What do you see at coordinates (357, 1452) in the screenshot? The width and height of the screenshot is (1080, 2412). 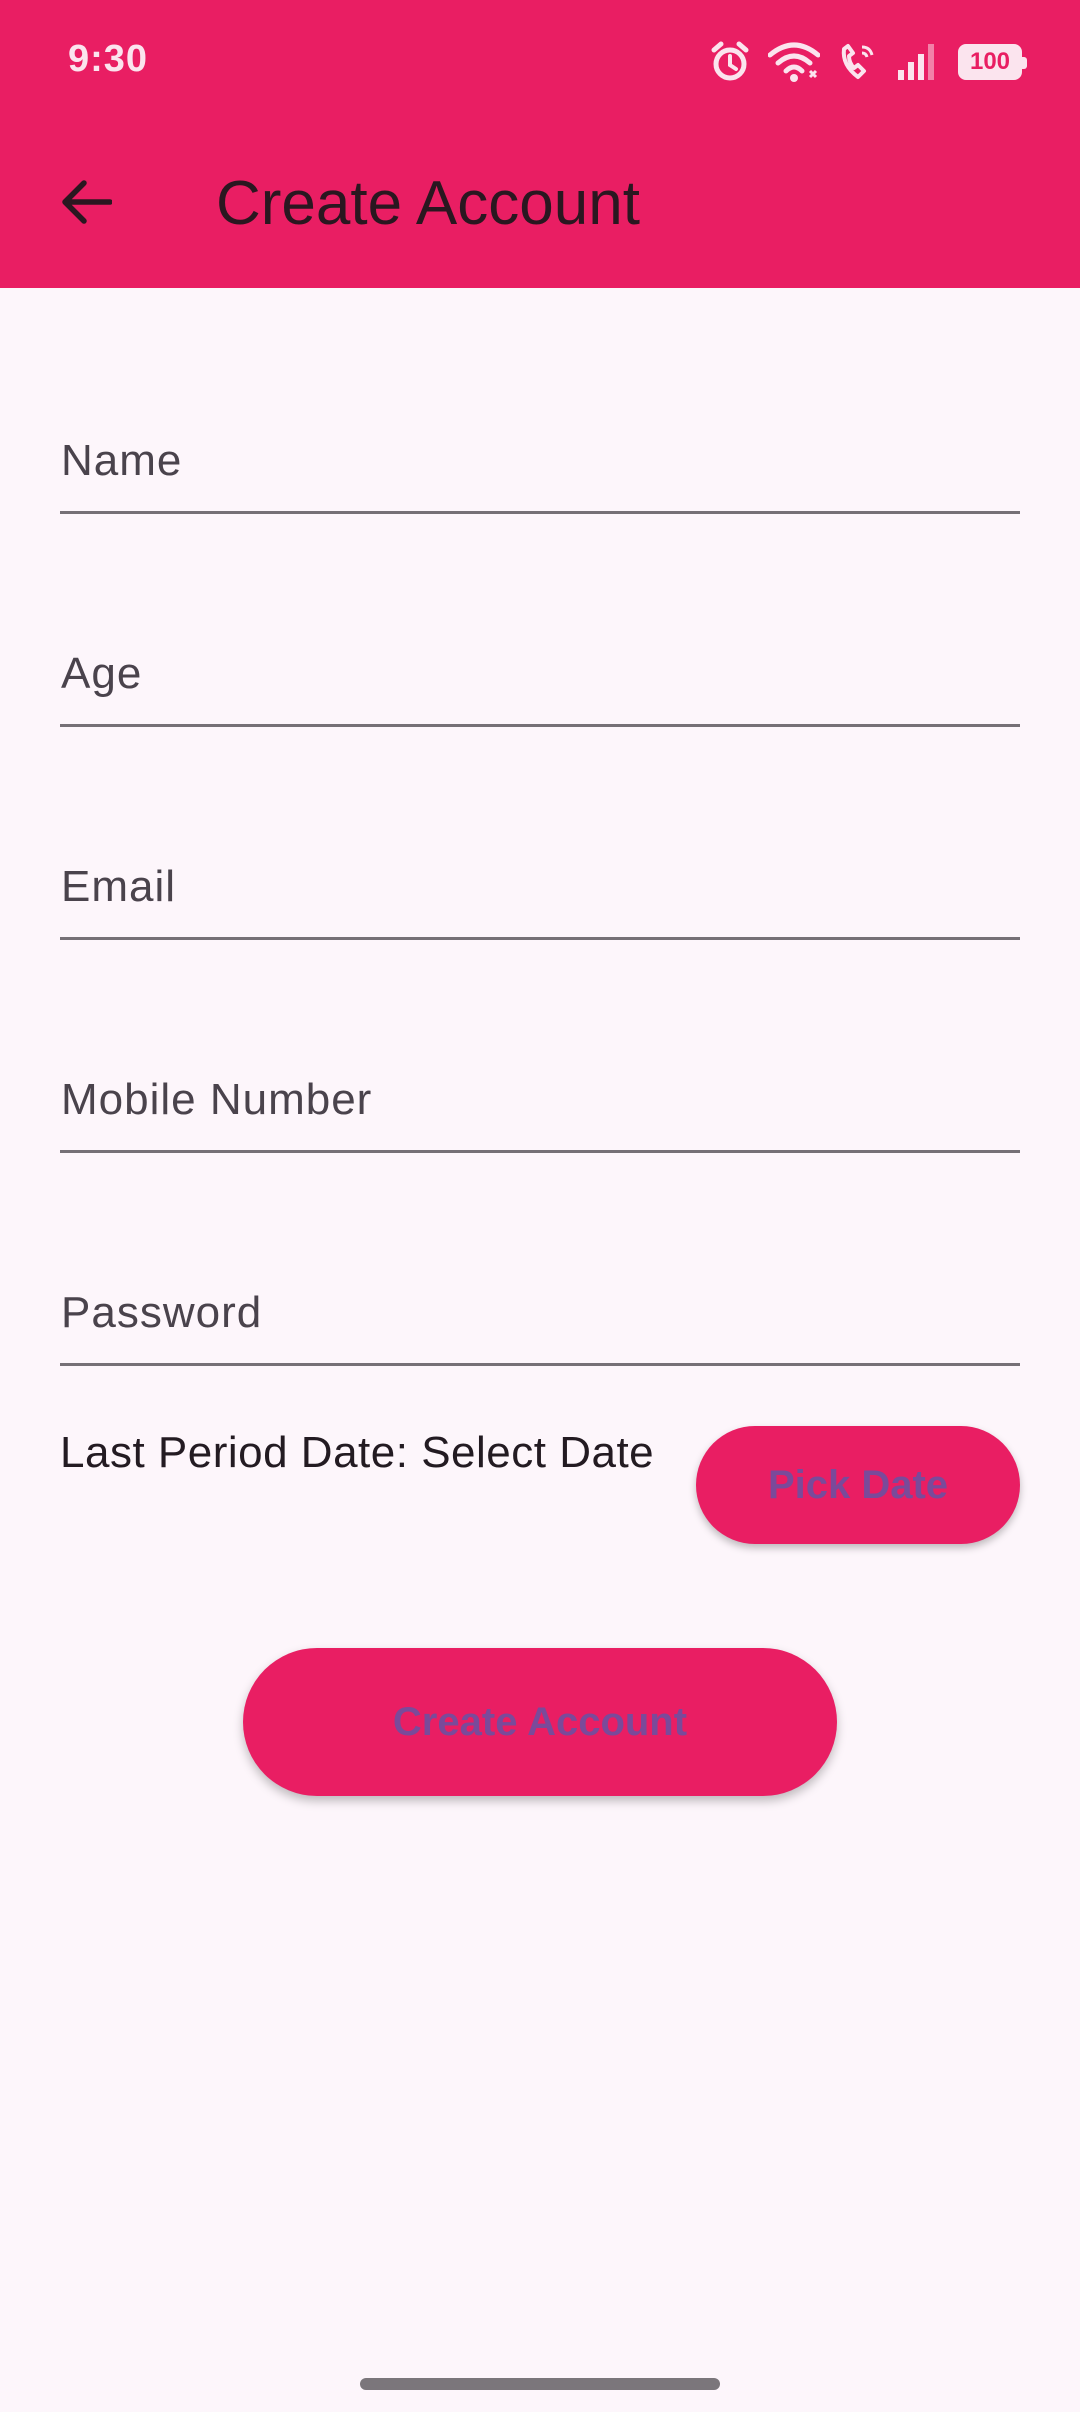 I see `last-period-date-label: Last Period Date: Select Date` at bounding box center [357, 1452].